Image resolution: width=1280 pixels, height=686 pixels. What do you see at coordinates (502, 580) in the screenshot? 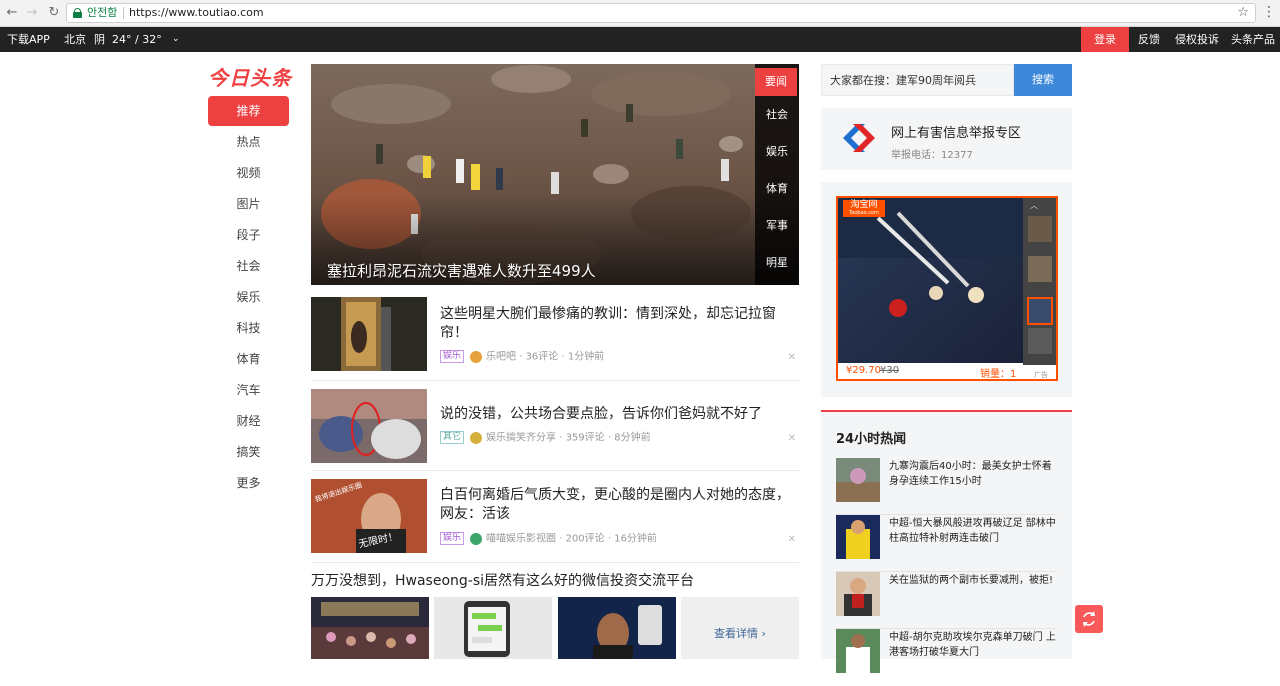
I see `gallery-article-title: 万万没想到，Hwaseong-si居然有这么好的微信投资交流平台` at bounding box center [502, 580].